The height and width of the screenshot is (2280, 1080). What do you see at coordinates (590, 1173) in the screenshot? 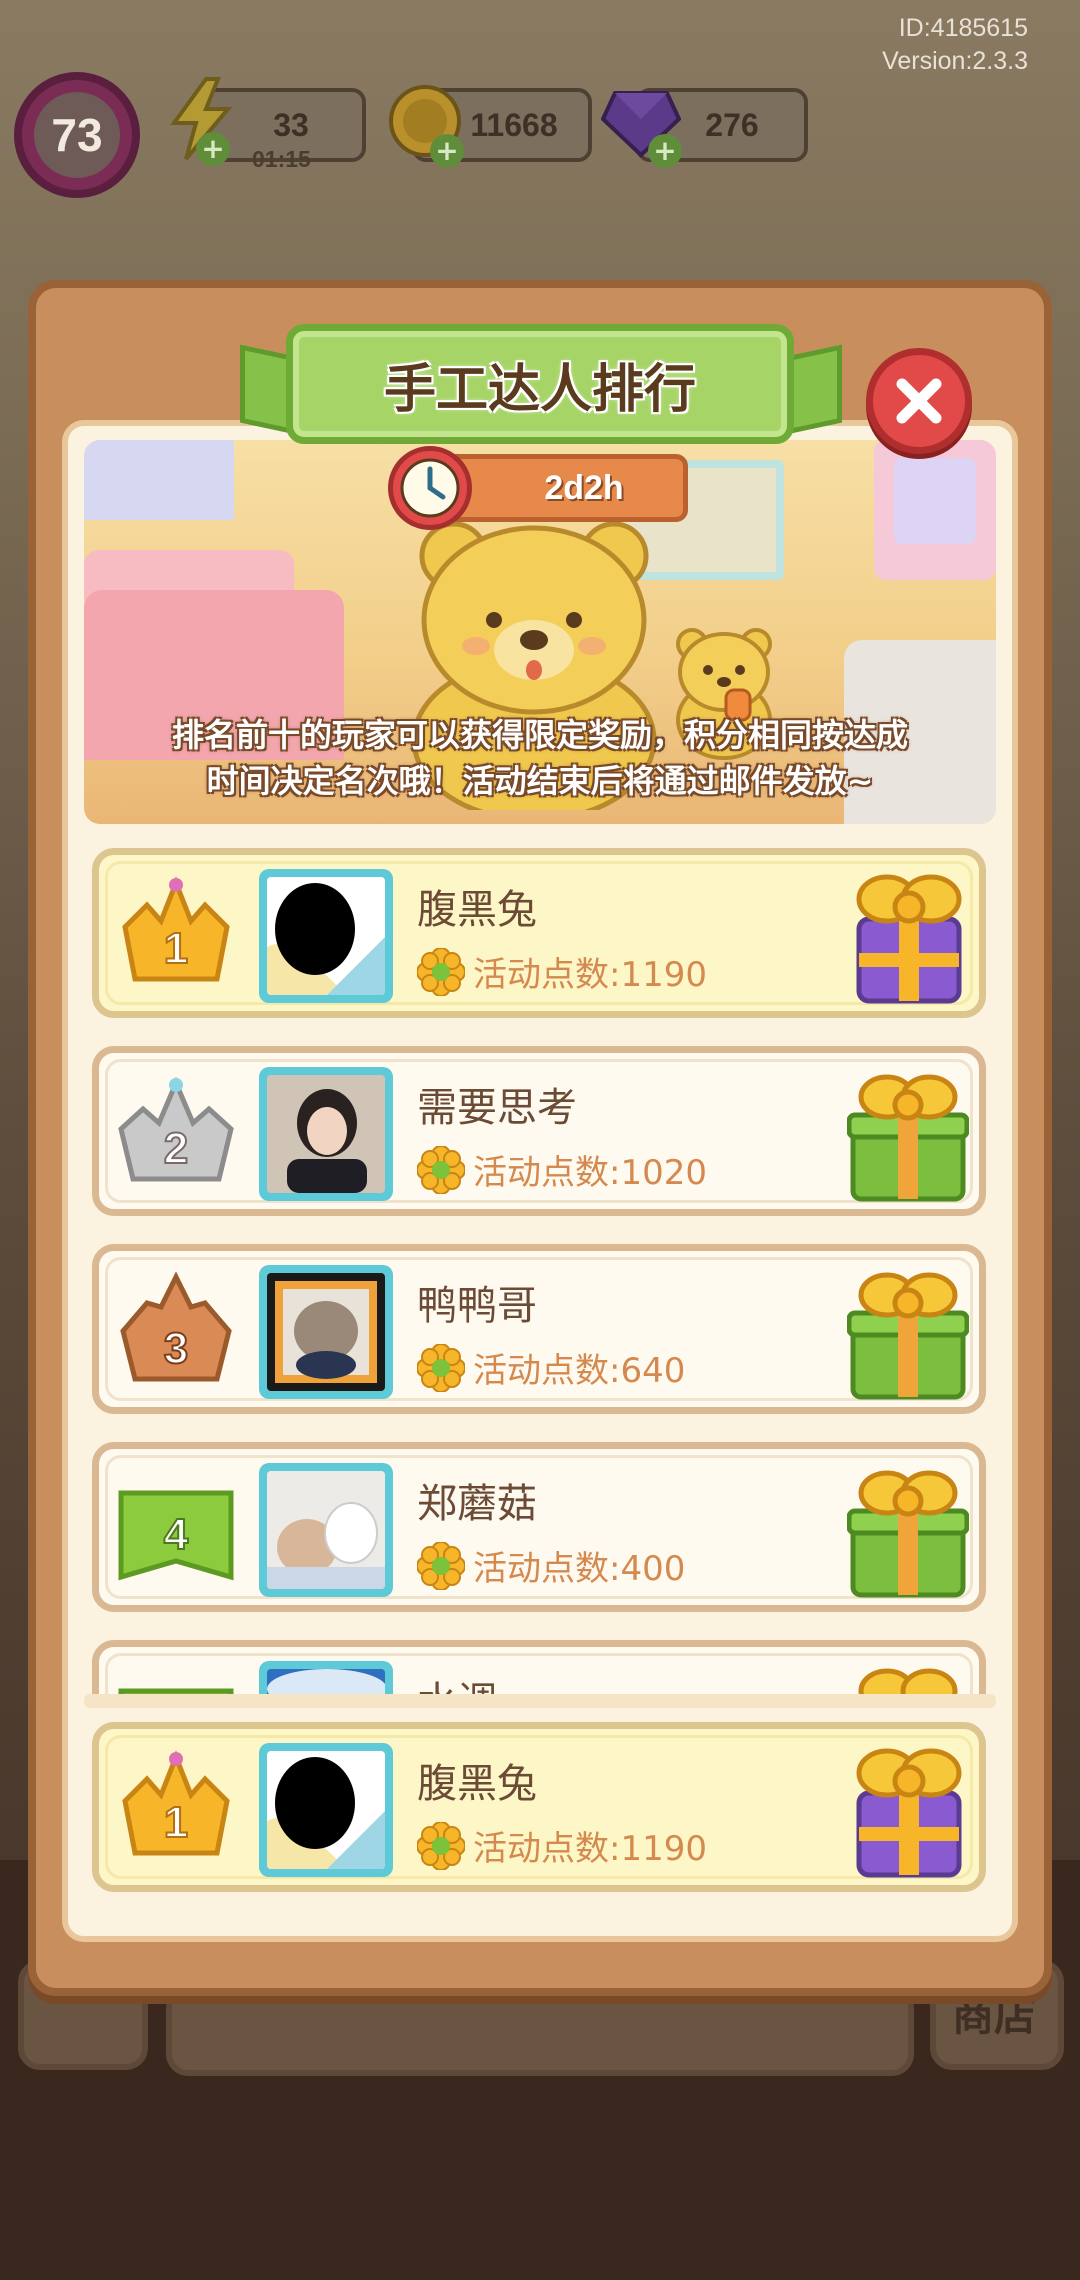
I see `player-score-text: 活动点数:1020` at bounding box center [590, 1173].